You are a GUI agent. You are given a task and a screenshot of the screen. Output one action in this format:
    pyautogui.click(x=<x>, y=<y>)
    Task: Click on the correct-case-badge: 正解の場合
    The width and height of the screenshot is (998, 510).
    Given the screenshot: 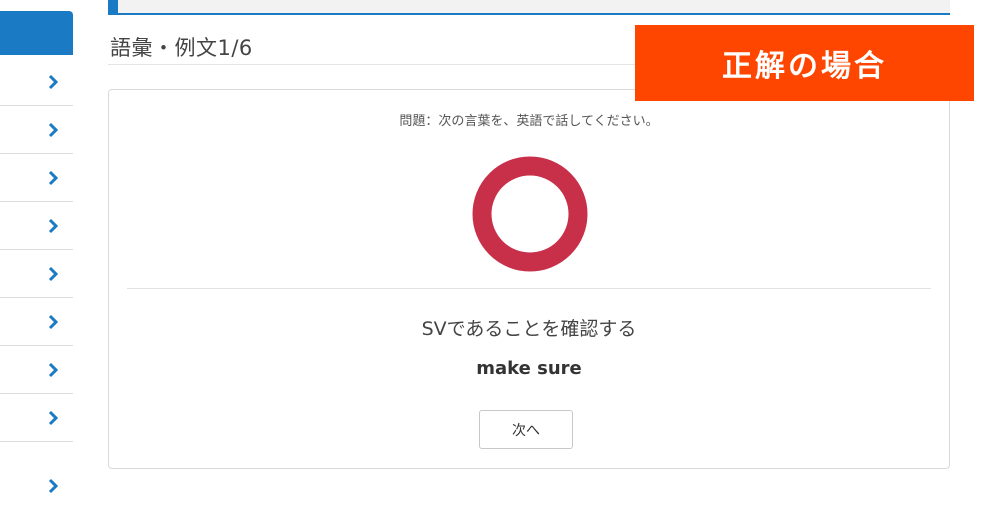 What is the action you would take?
    pyautogui.click(x=804, y=63)
    